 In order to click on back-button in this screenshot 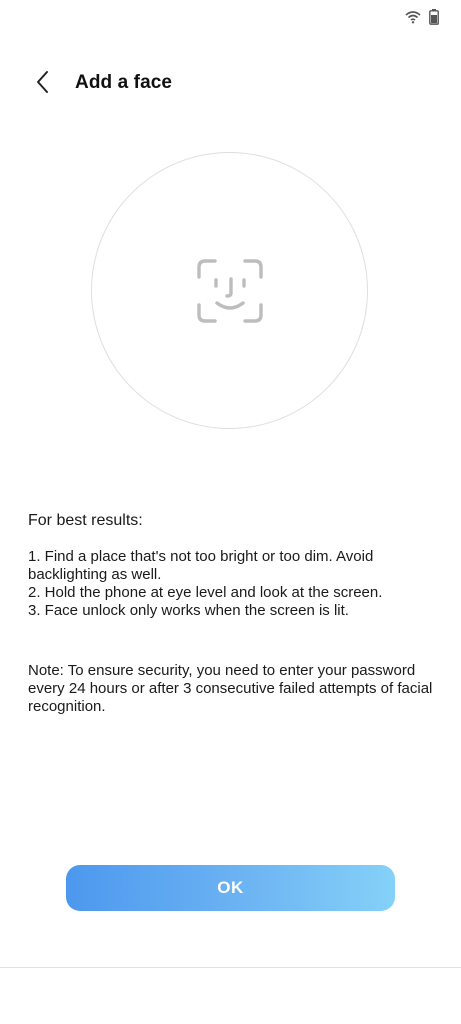, I will do `click(43, 84)`.